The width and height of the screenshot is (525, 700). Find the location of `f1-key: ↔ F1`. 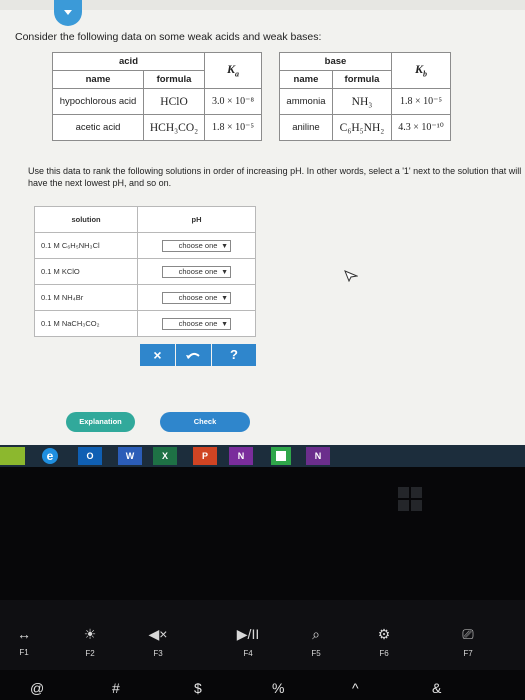

f1-key: ↔ F1 is located at coordinates (24, 641).